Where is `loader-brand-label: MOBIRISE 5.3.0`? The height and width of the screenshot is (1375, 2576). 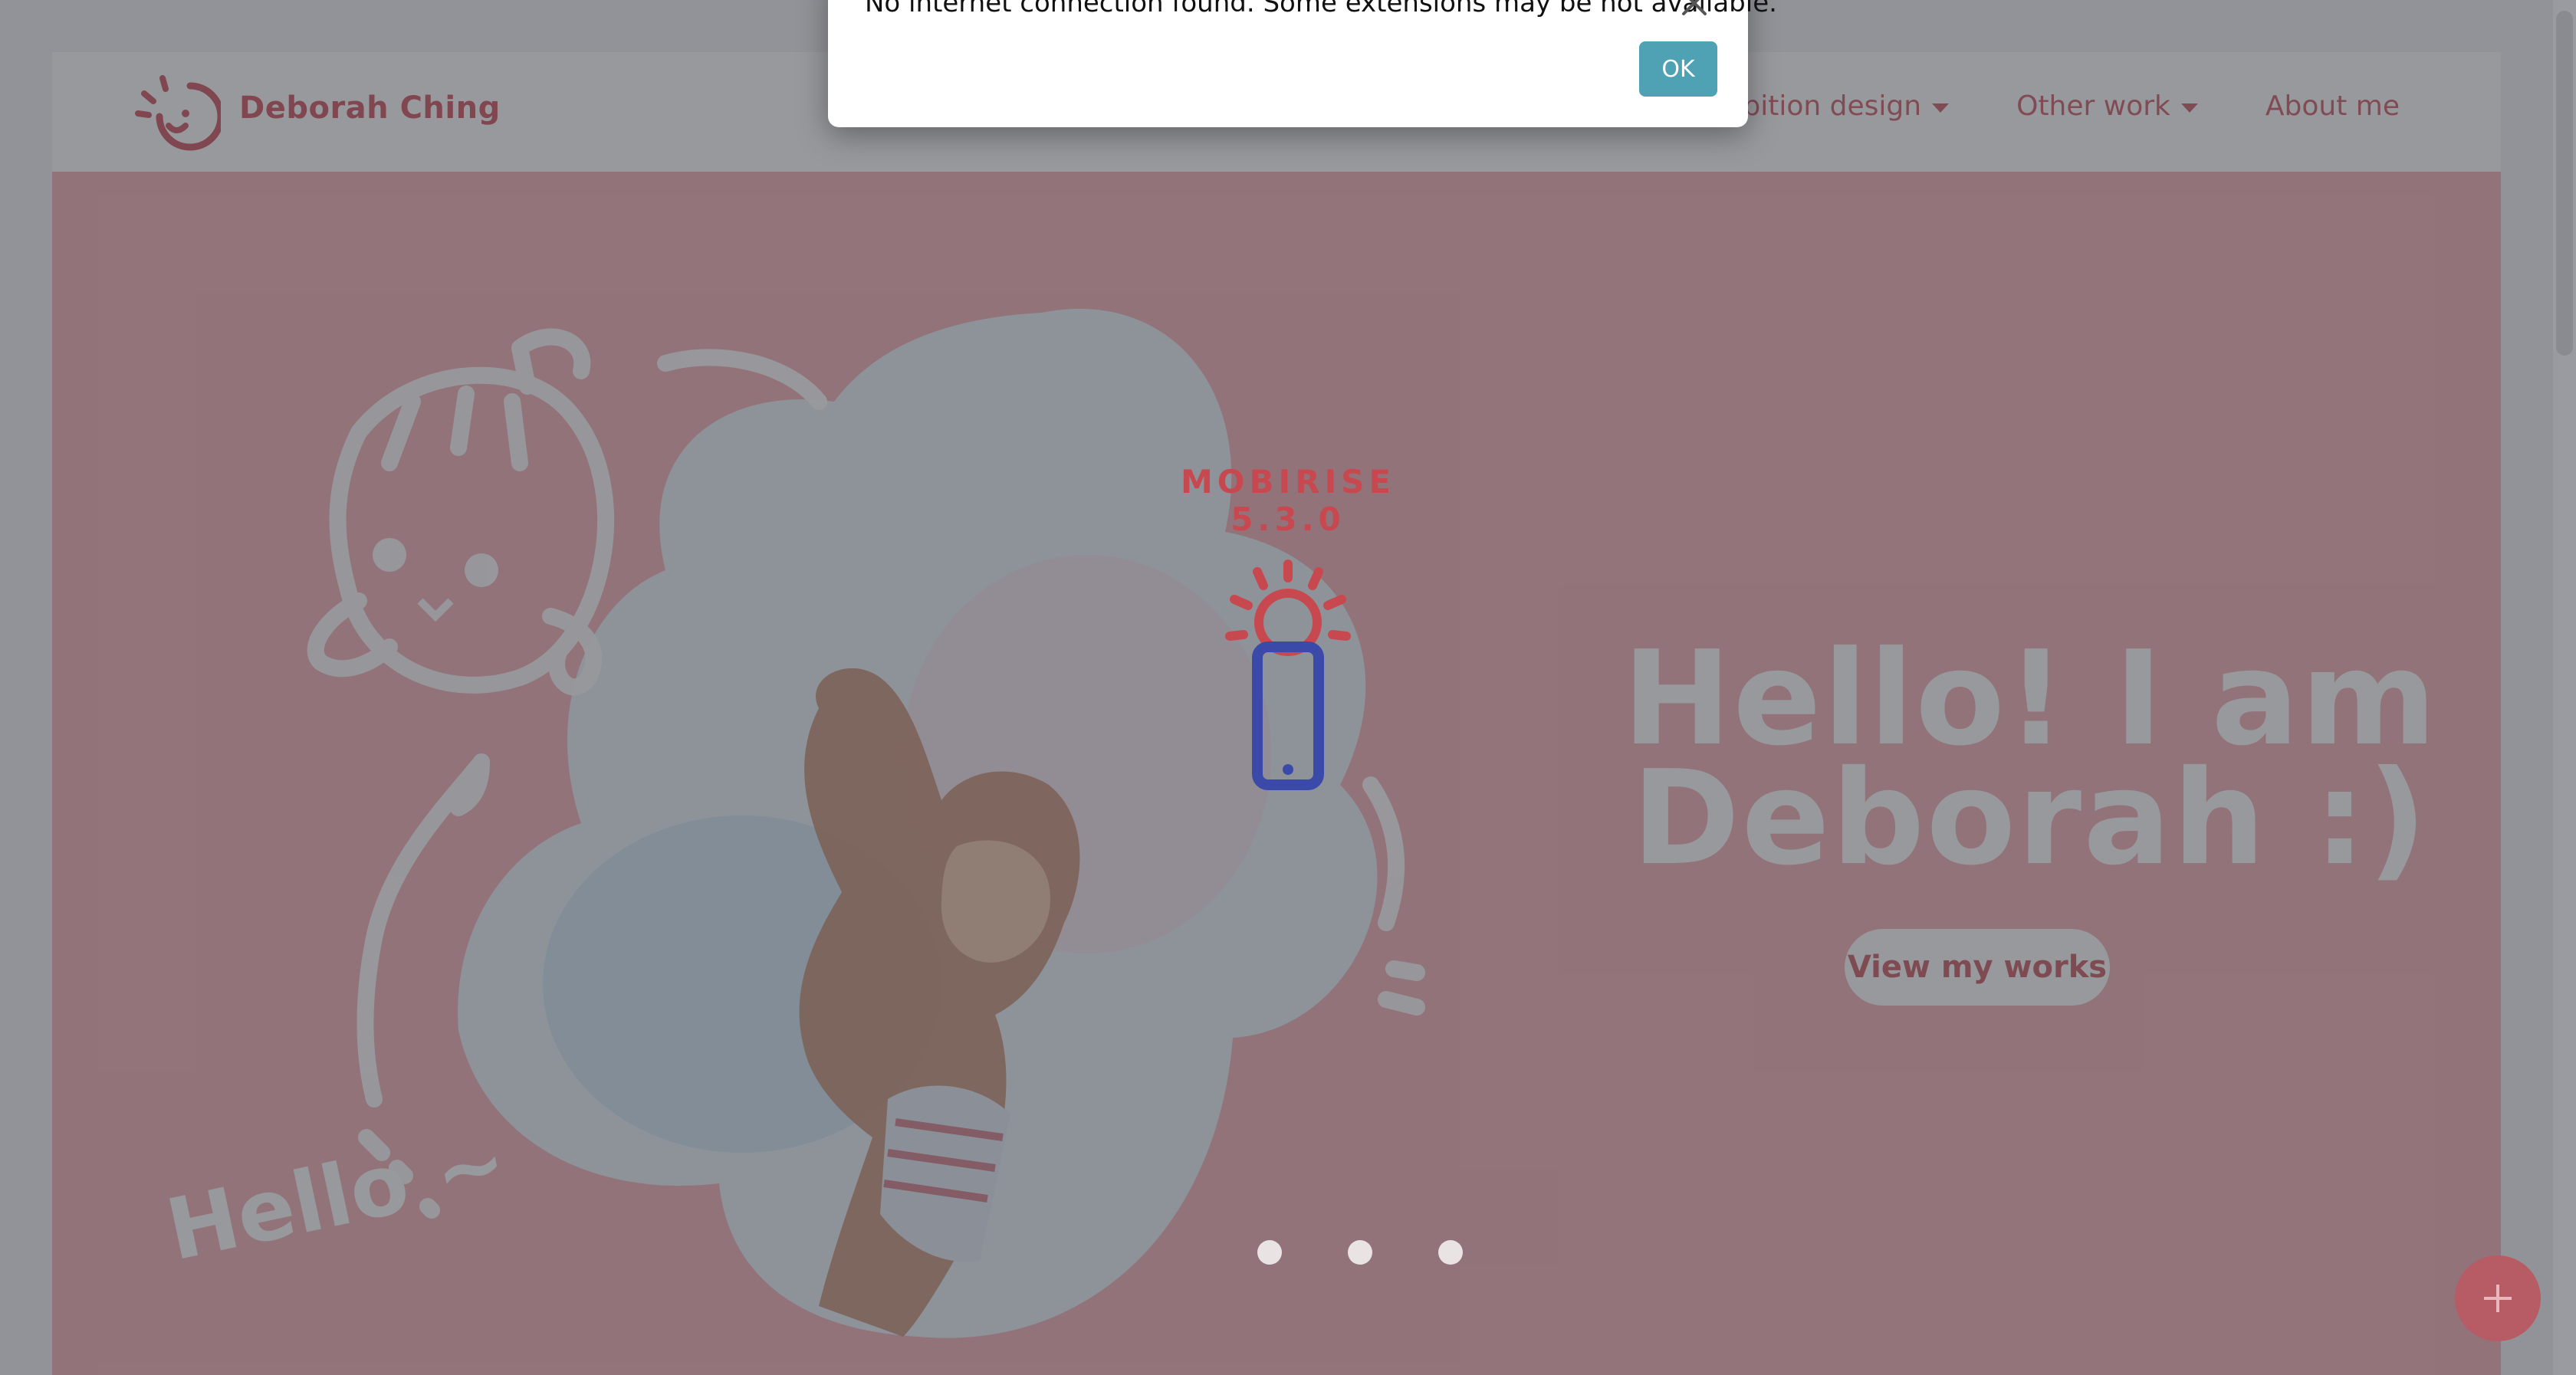 loader-brand-label: MOBIRISE 5.3.0 is located at coordinates (1288, 500).